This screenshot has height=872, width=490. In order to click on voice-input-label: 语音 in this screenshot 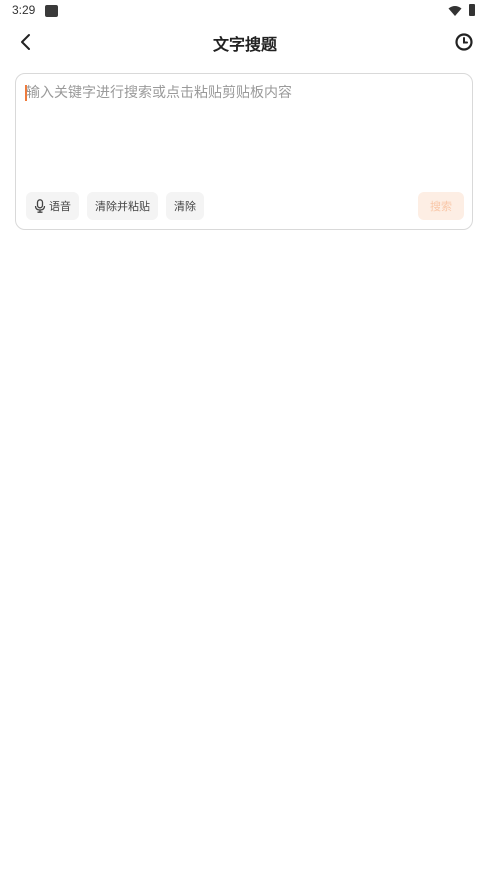, I will do `click(60, 206)`.